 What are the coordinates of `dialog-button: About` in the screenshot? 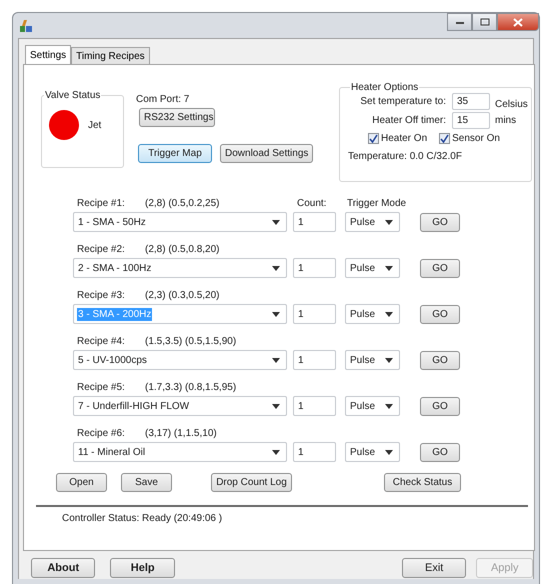 It's located at (63, 568).